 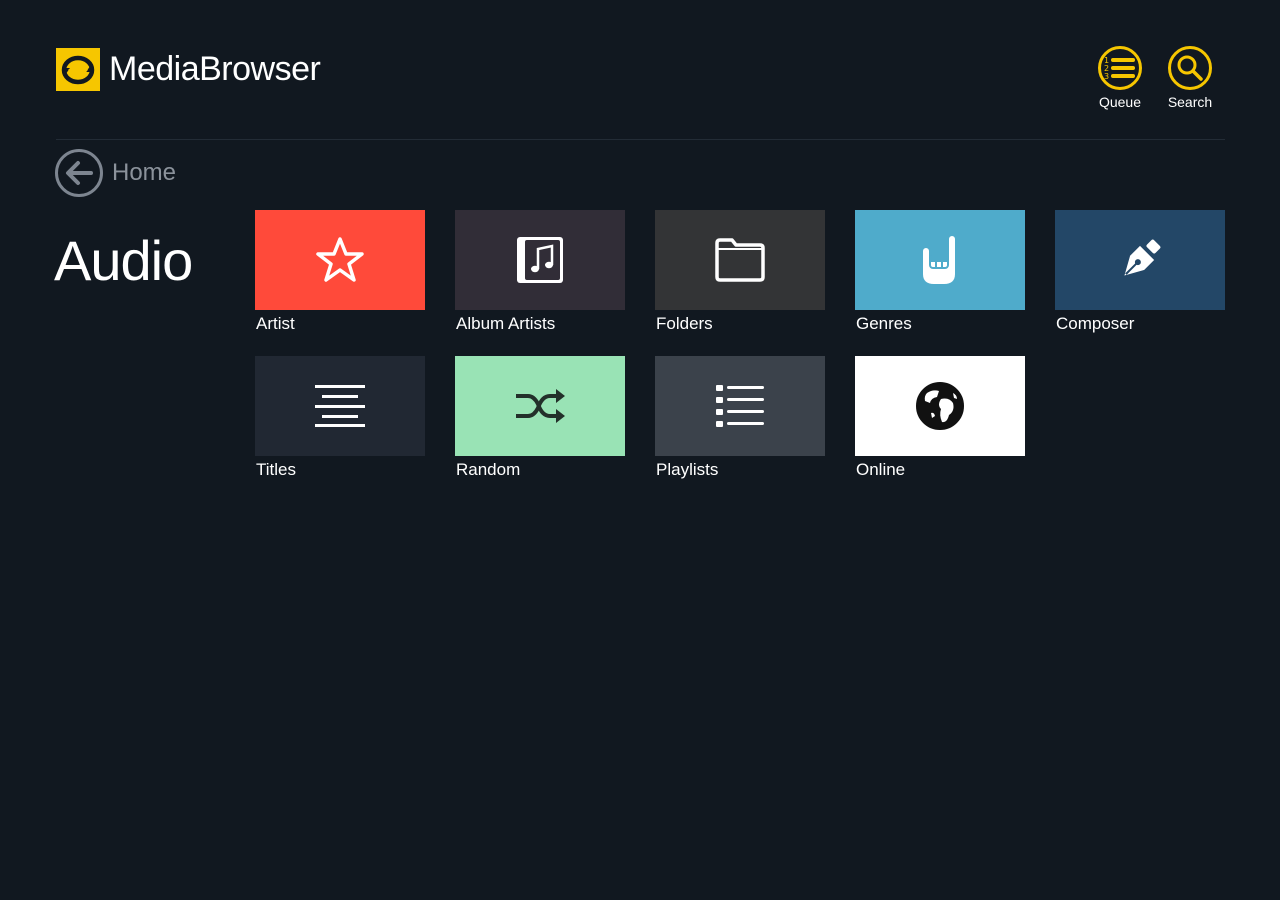 I want to click on tile-folders: Folders, so click(x=740, y=272).